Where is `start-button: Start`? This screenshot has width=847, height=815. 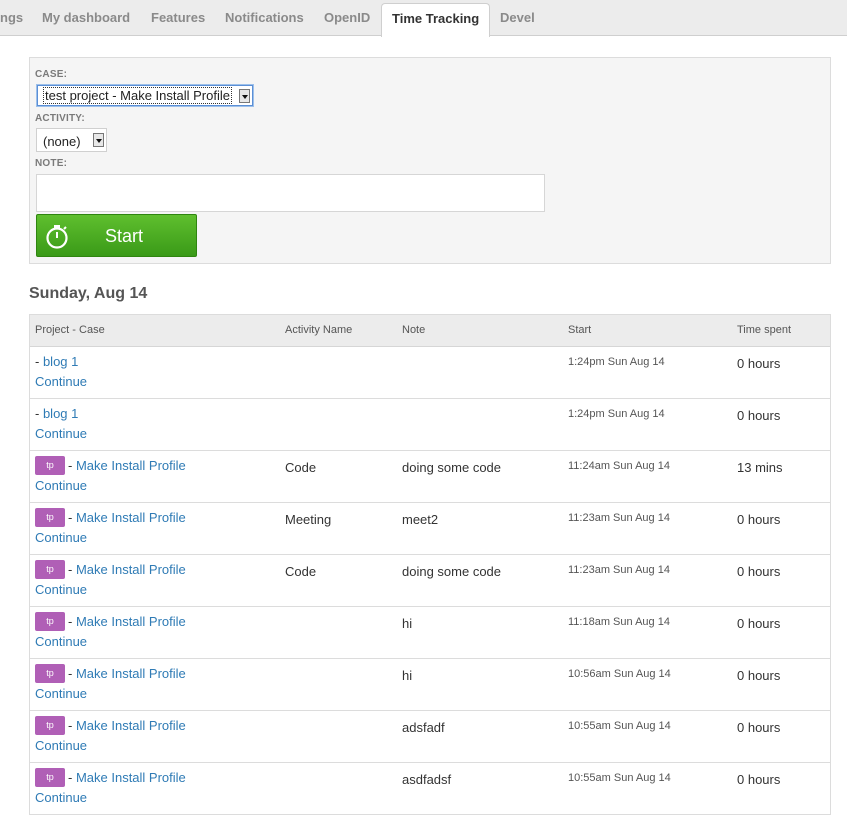 start-button: Start is located at coordinates (116, 235).